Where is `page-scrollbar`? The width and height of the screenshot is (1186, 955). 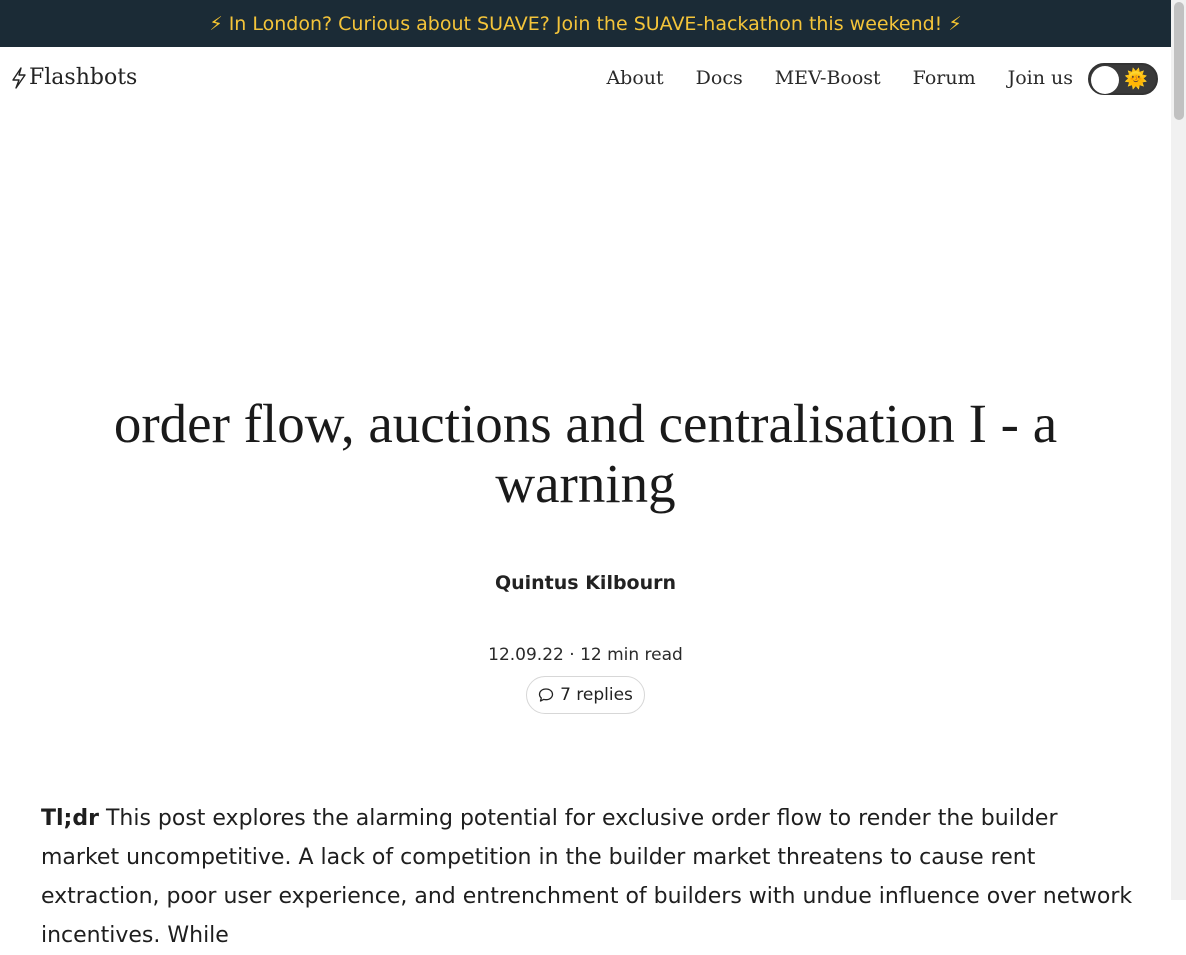 page-scrollbar is located at coordinates (1178, 450).